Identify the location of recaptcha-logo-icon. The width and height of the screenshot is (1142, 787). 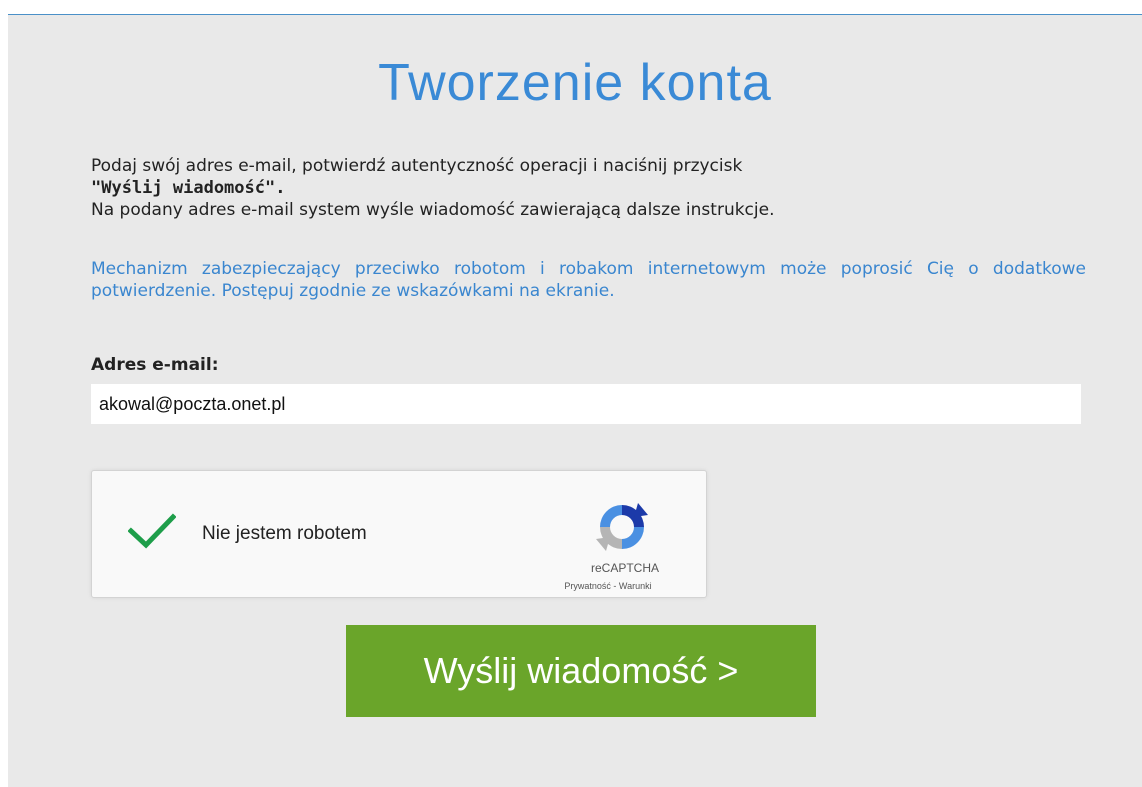
(622, 527).